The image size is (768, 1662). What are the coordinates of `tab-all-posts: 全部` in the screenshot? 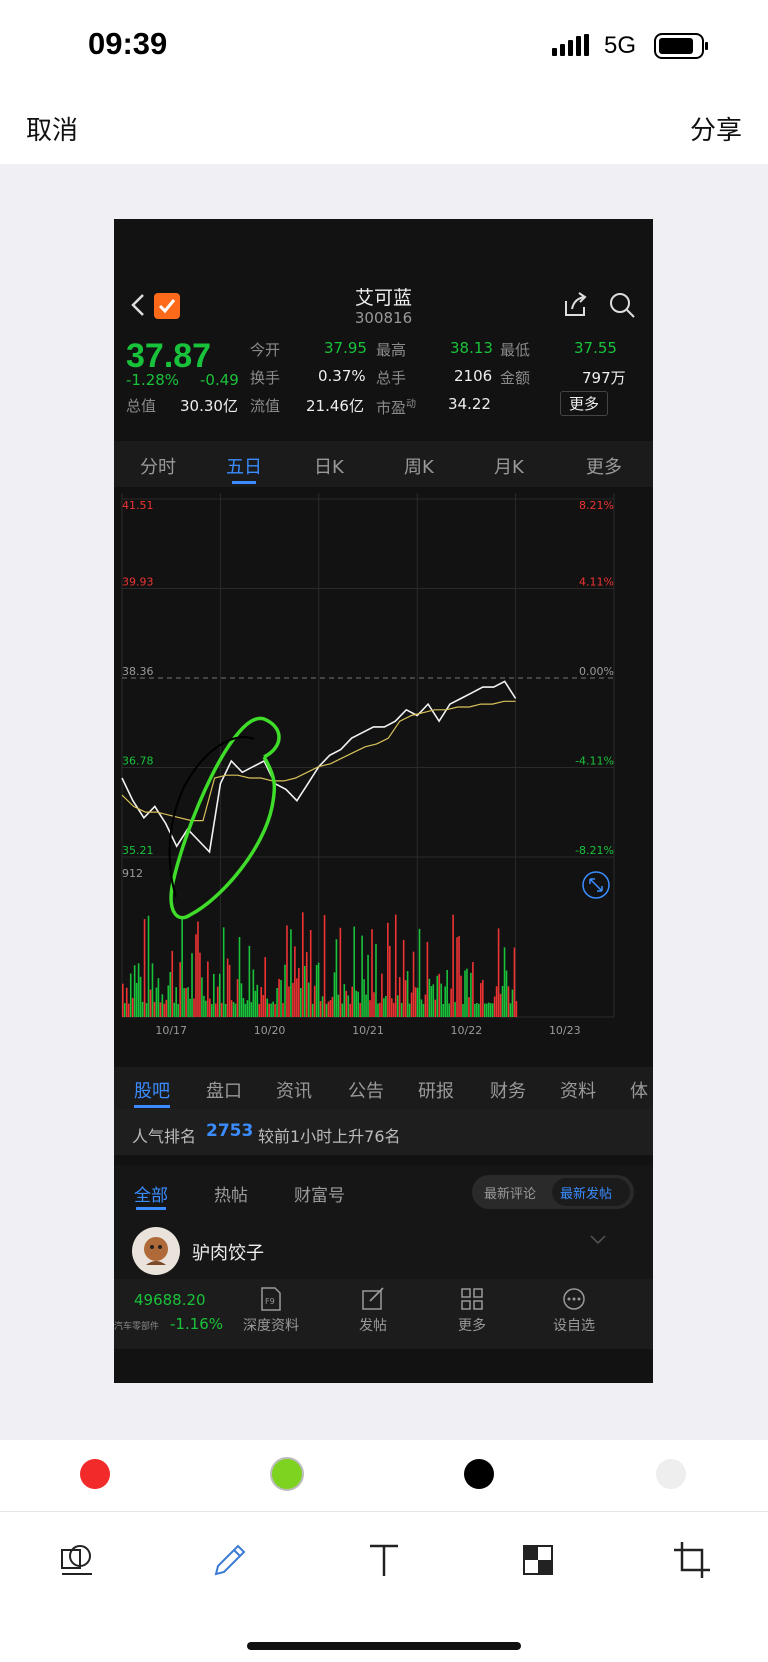 It's located at (151, 1193).